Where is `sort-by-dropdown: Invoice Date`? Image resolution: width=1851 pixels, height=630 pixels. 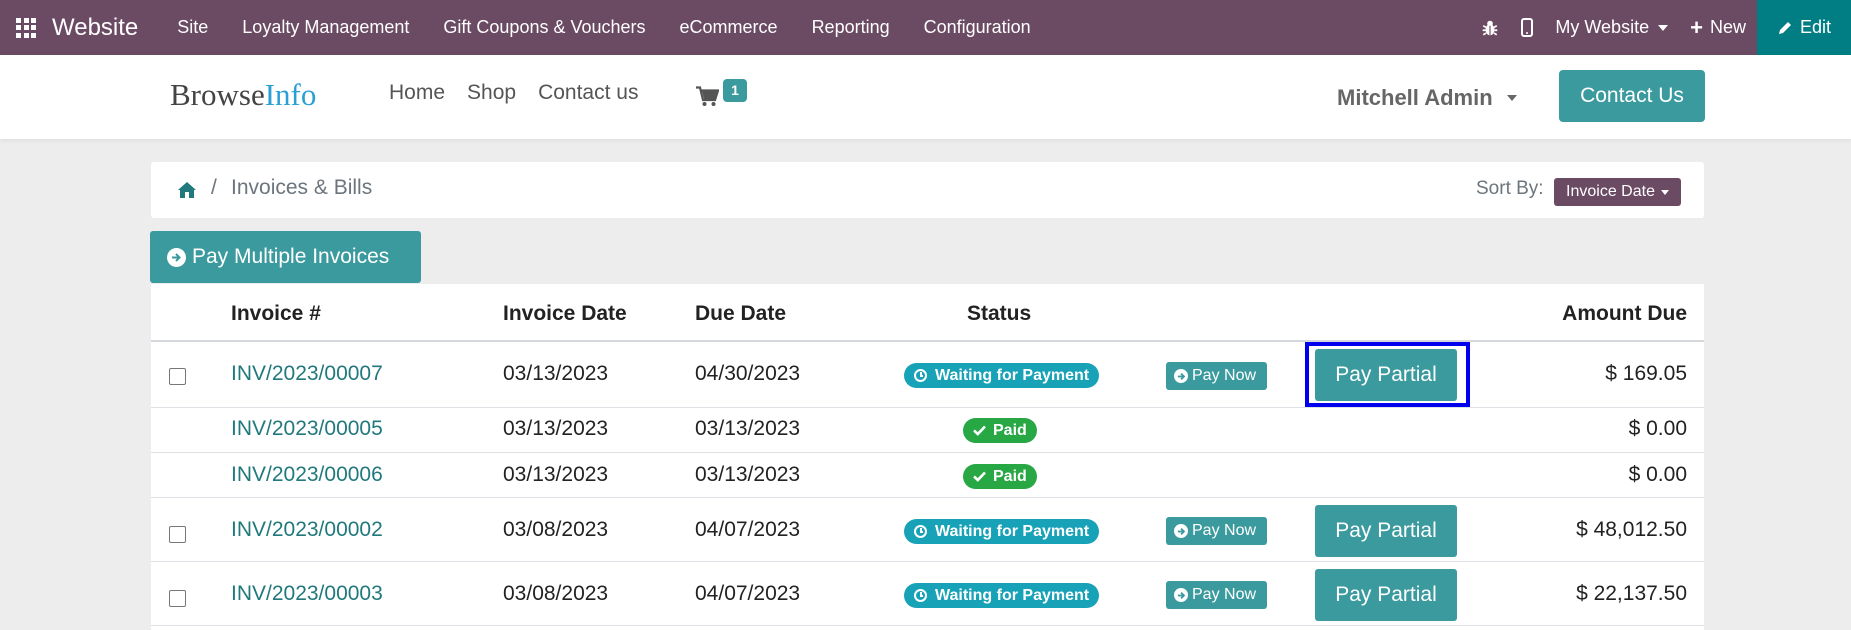 sort-by-dropdown: Invoice Date is located at coordinates (1617, 192).